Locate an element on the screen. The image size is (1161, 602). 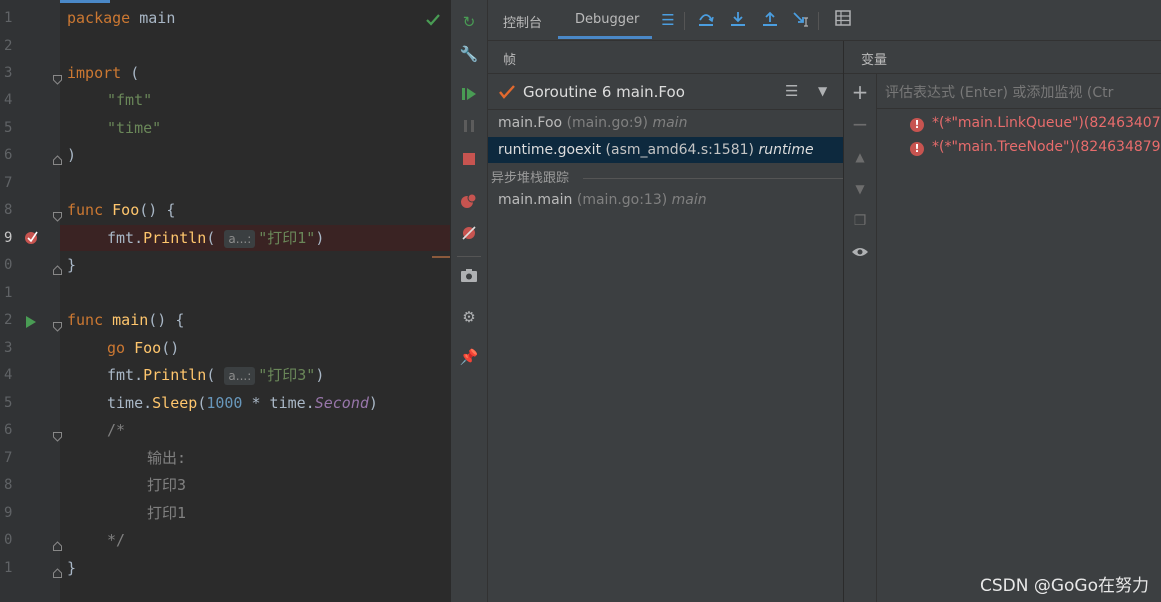
stack-frame: main.main (main.go:13) main is located at coordinates (602, 200).